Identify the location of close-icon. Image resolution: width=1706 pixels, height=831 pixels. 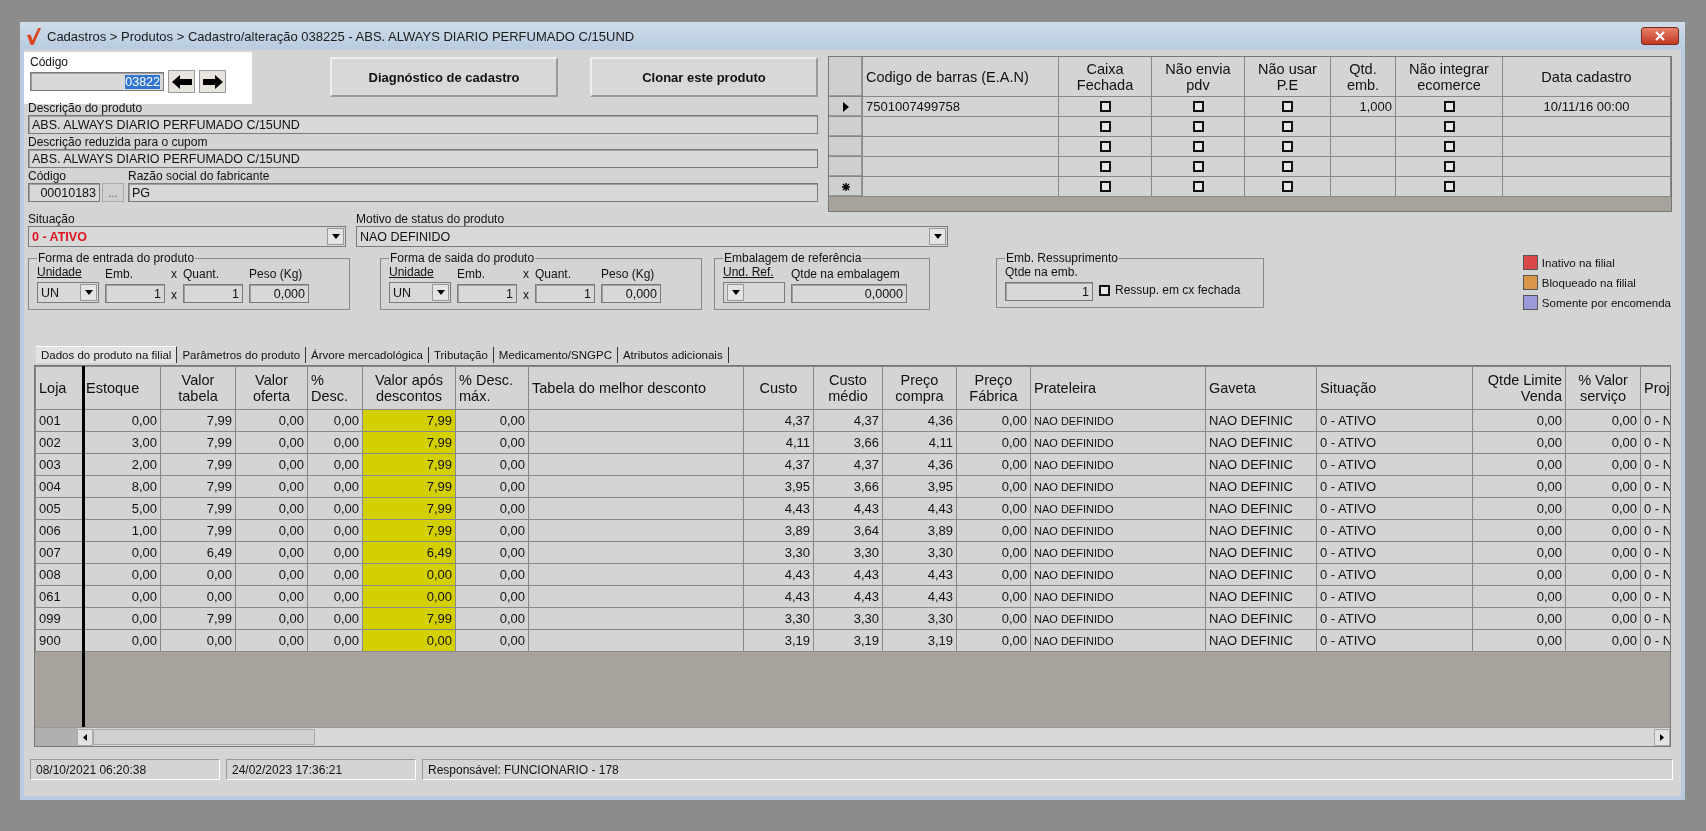
(1660, 36).